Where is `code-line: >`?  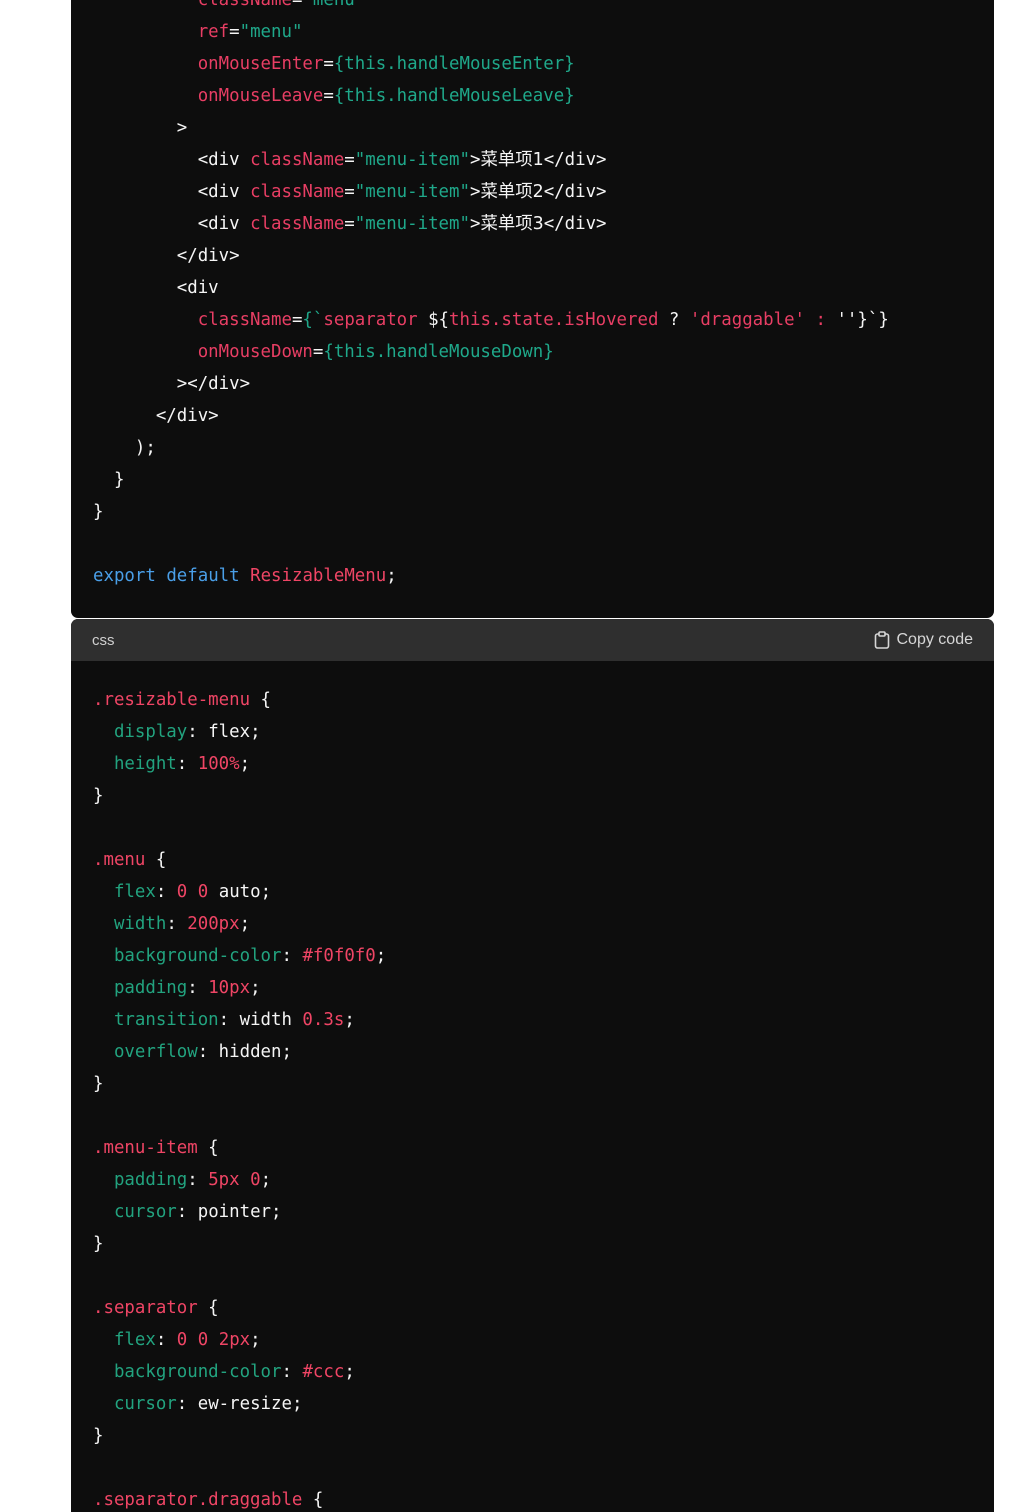
code-line: > is located at coordinates (491, 128).